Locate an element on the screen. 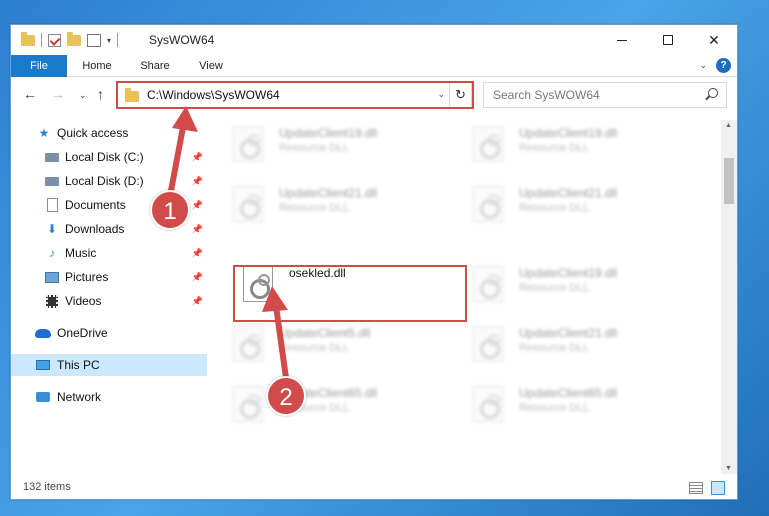  item-count: 132 items is located at coordinates (47, 487).